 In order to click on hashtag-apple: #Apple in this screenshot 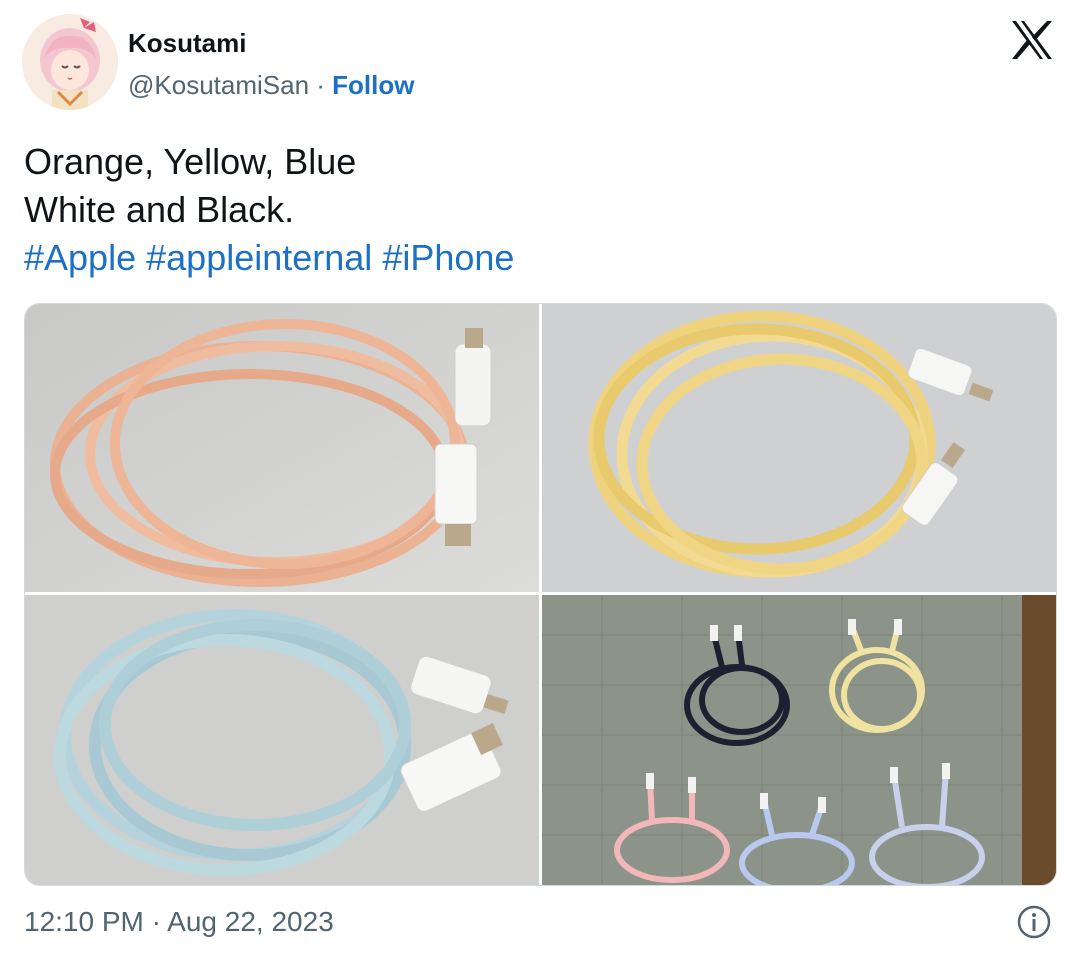, I will do `click(80, 257)`.